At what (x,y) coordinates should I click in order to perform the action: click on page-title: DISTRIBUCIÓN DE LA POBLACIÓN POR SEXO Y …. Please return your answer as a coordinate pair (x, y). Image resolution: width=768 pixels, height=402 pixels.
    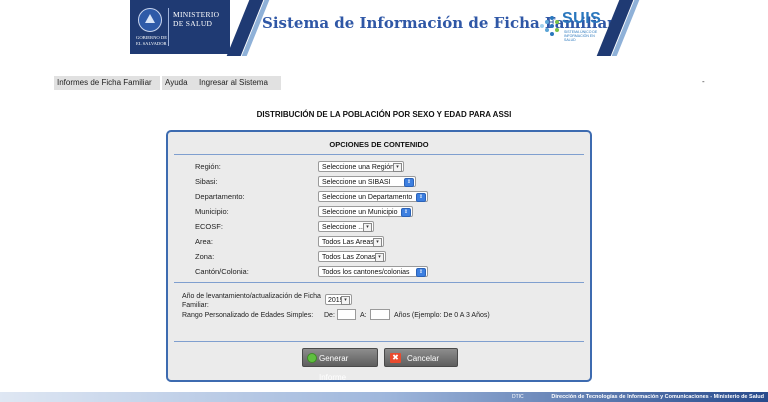
    Looking at the image, I should click on (384, 114).